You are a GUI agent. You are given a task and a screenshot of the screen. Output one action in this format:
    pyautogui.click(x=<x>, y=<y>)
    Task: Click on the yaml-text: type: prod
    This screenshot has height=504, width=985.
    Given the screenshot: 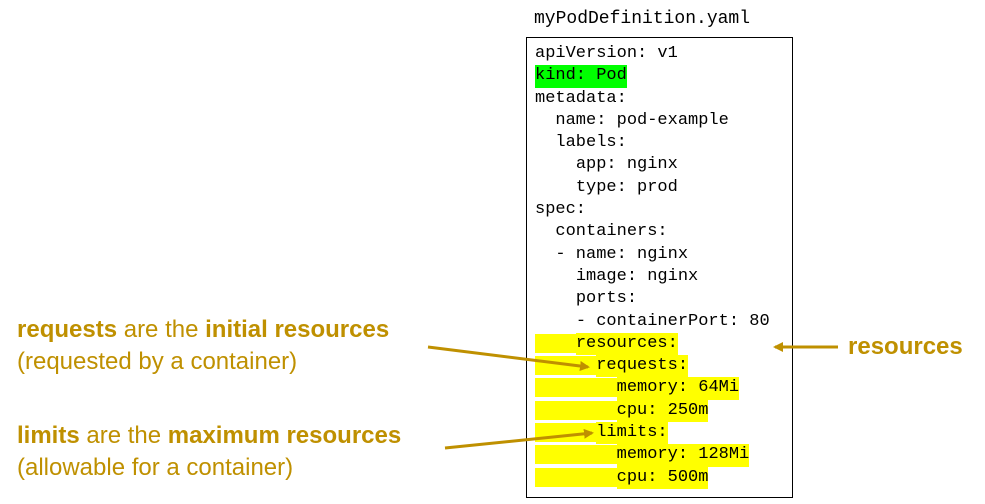 What is the action you would take?
    pyautogui.click(x=626, y=187)
    